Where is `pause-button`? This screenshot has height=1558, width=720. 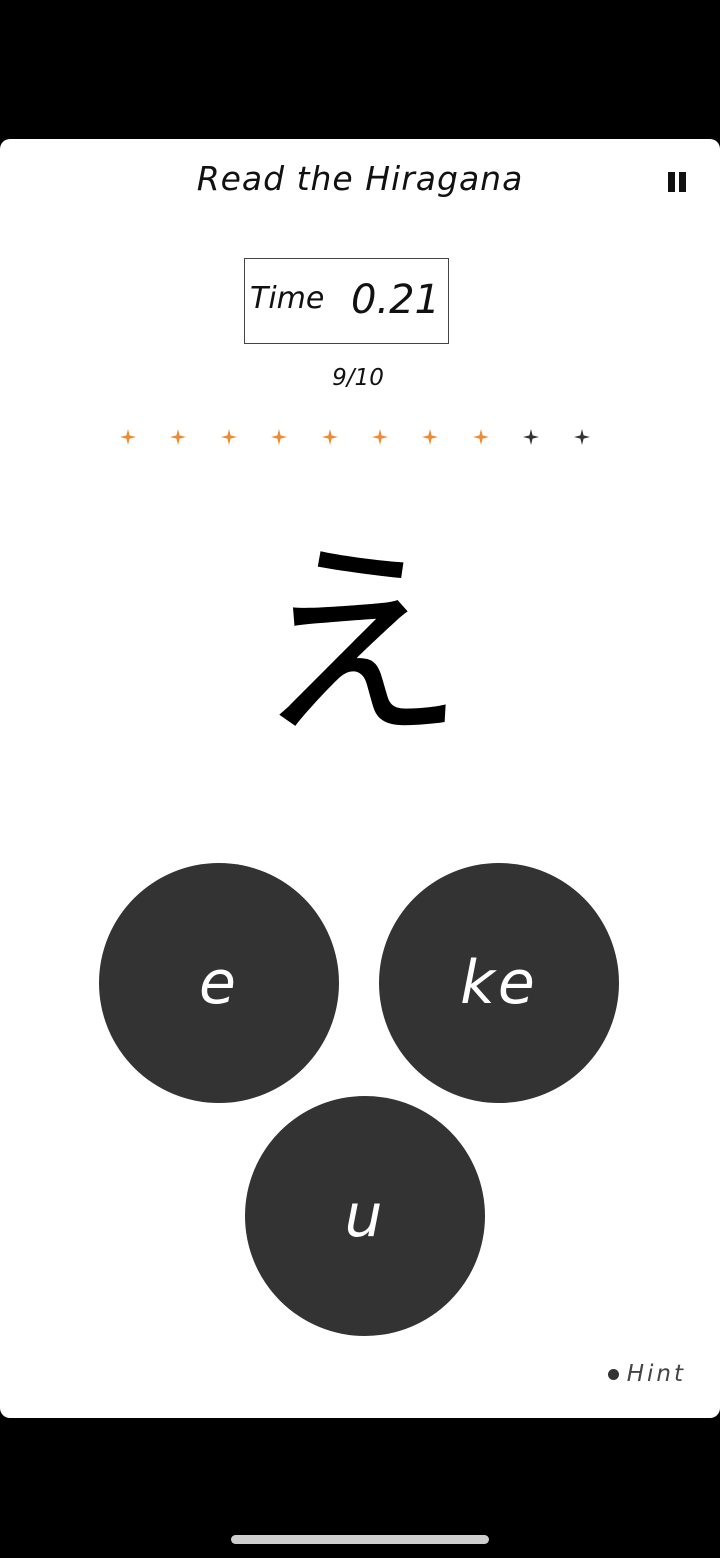 pause-button is located at coordinates (677, 182).